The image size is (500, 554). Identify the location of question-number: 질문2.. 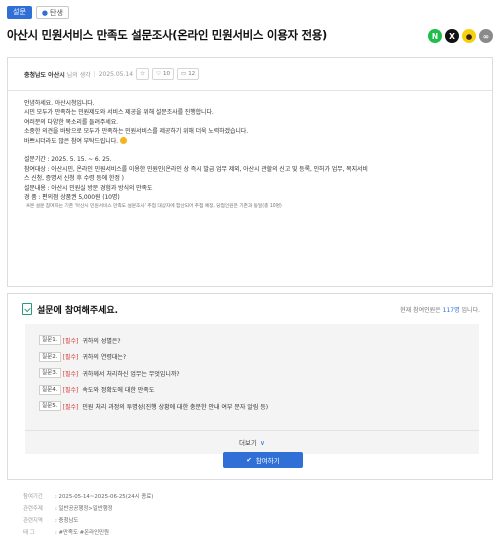
(50, 356).